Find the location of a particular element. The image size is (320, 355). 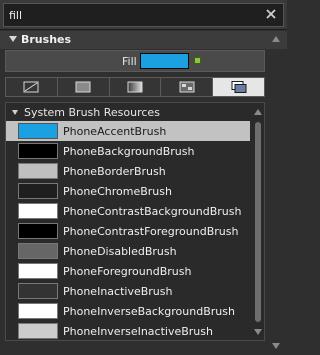

list-item: PhoneBackgroundBrush is located at coordinates (128, 151).